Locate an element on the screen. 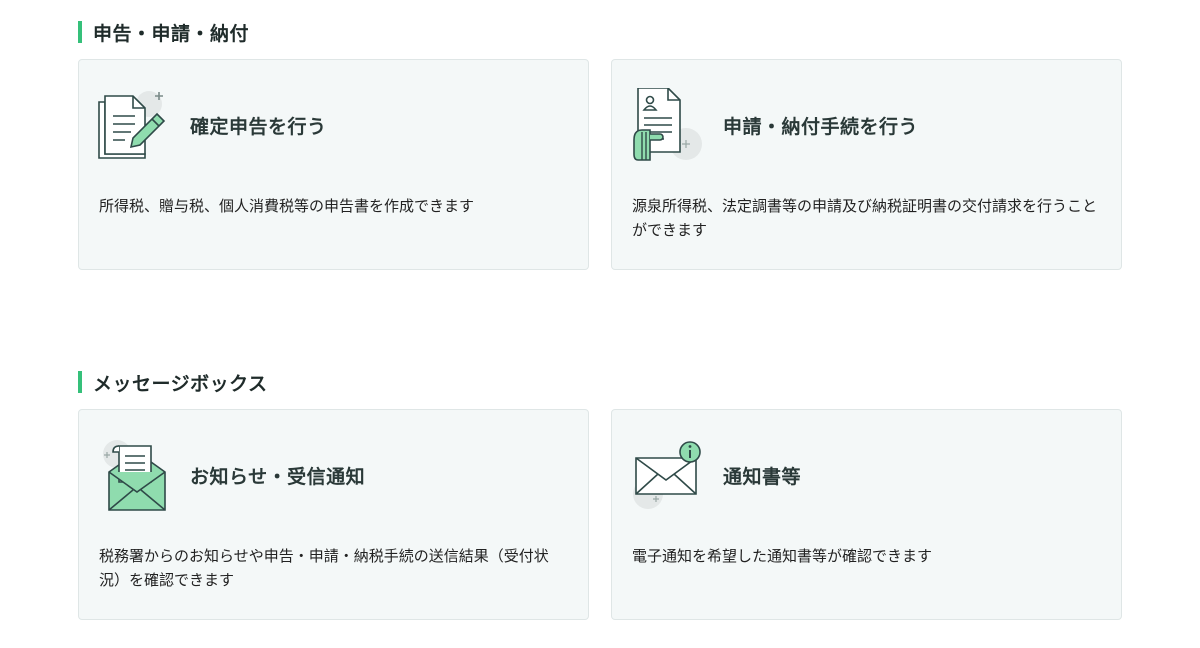  card-description: 電子通知を希望した通知書等が確認できます is located at coordinates (782, 556).